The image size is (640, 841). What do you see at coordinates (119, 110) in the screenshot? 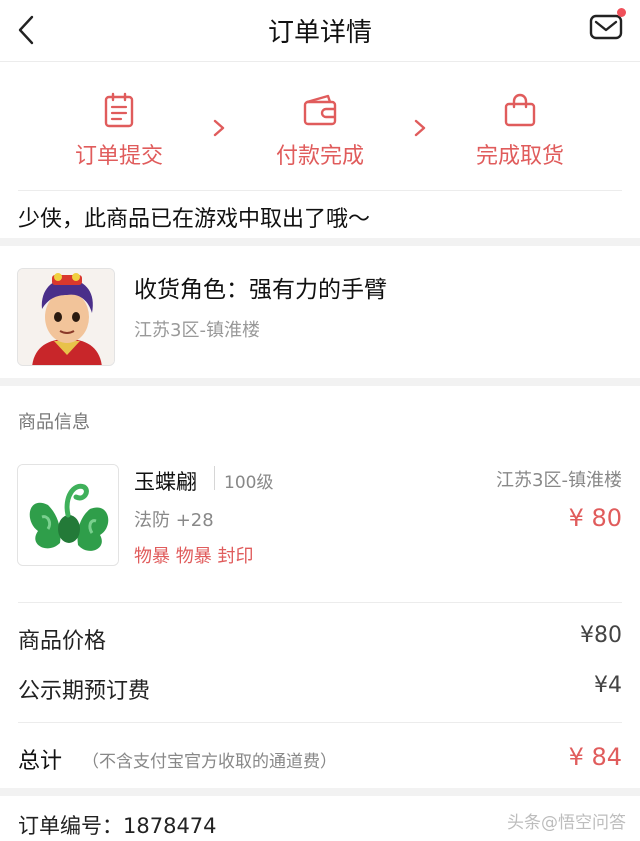
I see `document-icon` at bounding box center [119, 110].